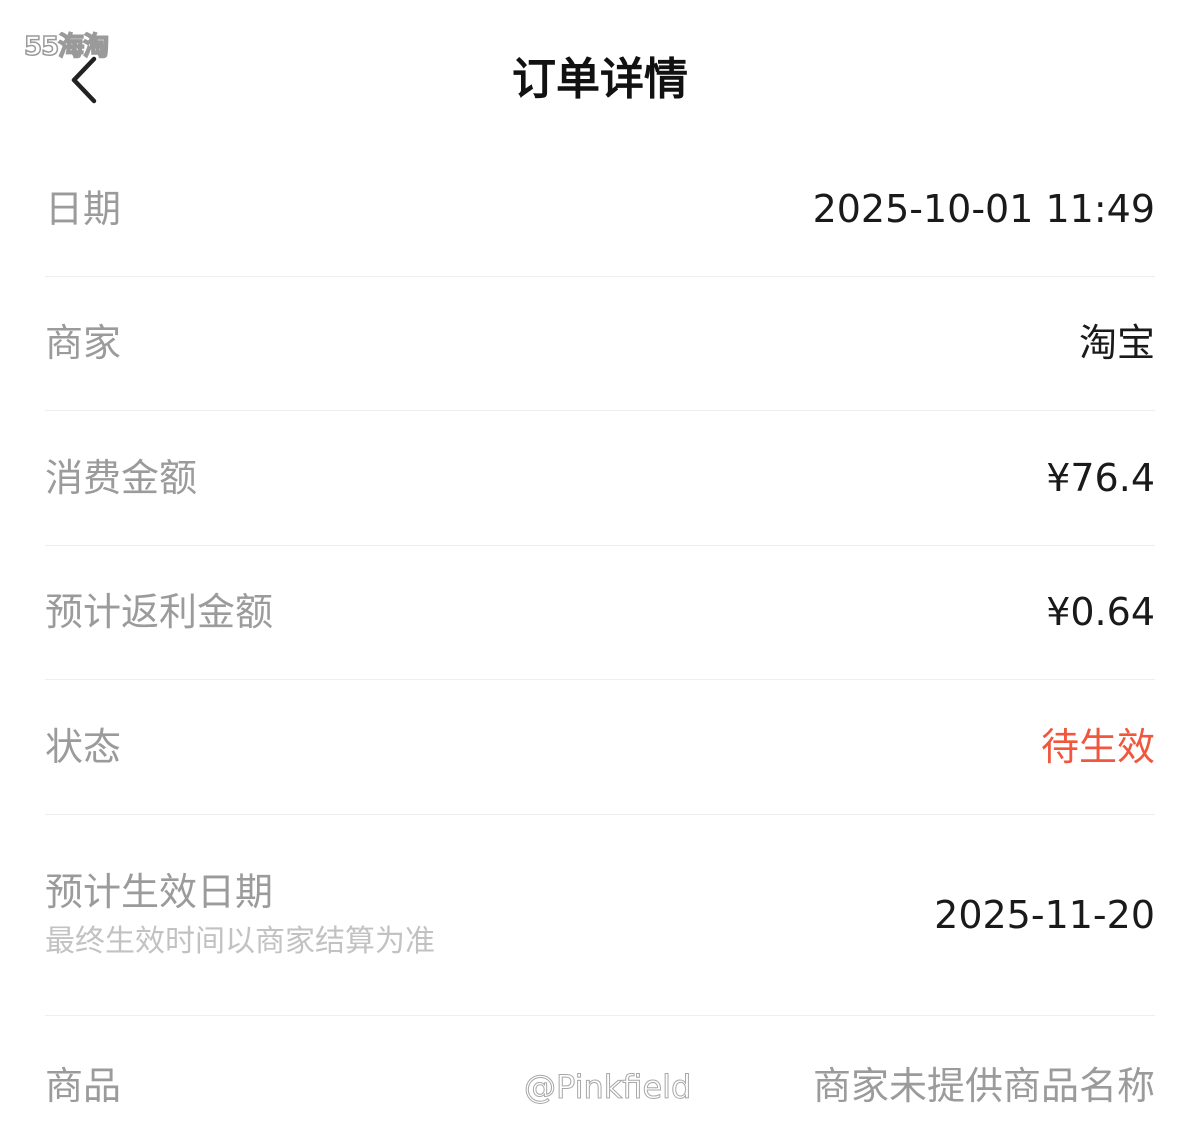  What do you see at coordinates (1097, 746) in the screenshot?
I see `status-value: 待生效` at bounding box center [1097, 746].